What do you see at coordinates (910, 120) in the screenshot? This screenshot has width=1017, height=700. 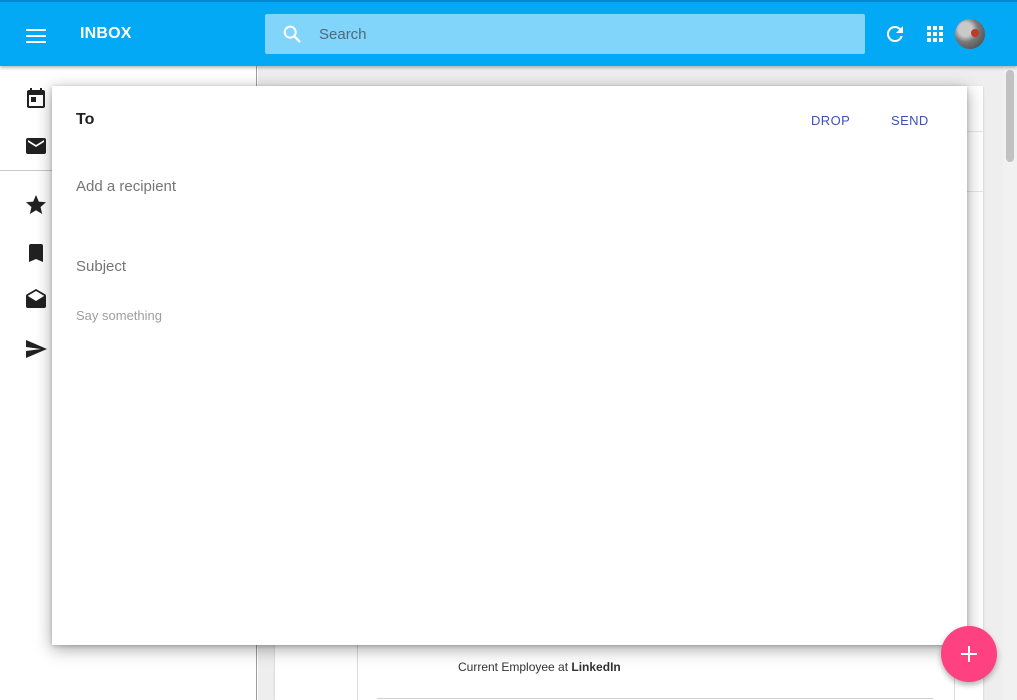 I see `send-button: SEND` at bounding box center [910, 120].